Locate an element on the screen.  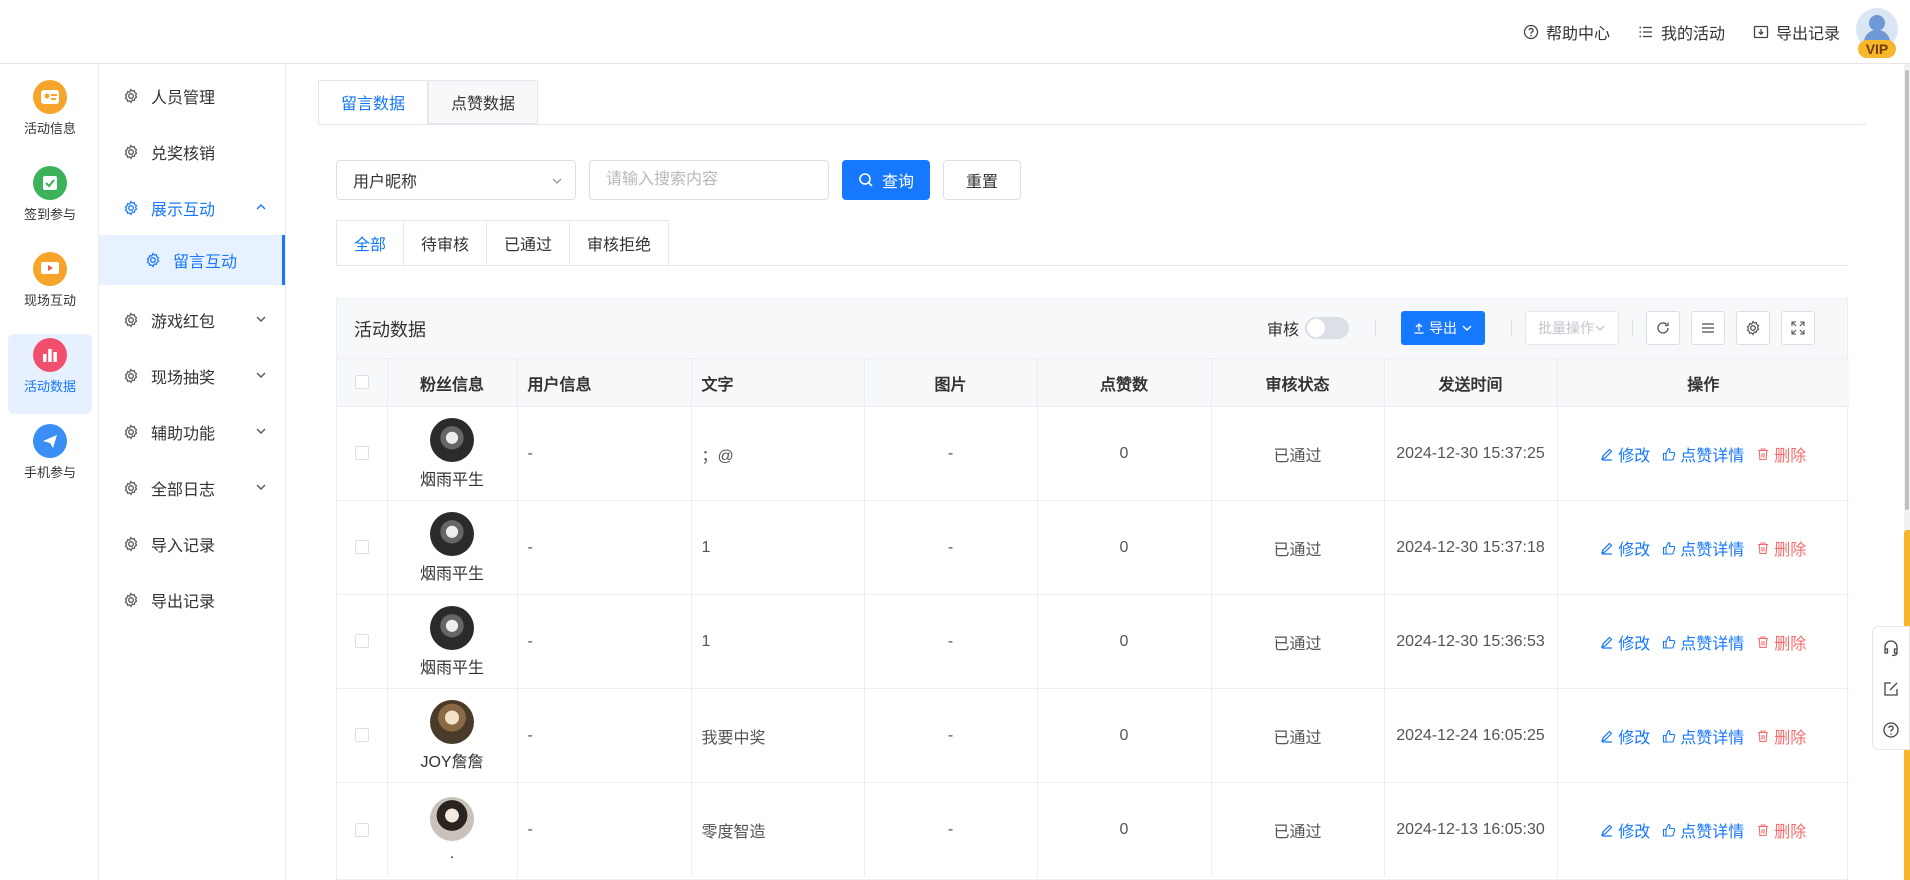
submenu-item-display: 展示互动 is located at coordinates (192, 208).